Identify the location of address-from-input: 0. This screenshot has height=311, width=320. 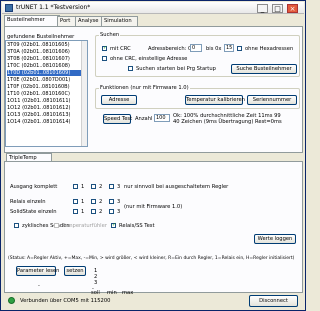
(196, 48).